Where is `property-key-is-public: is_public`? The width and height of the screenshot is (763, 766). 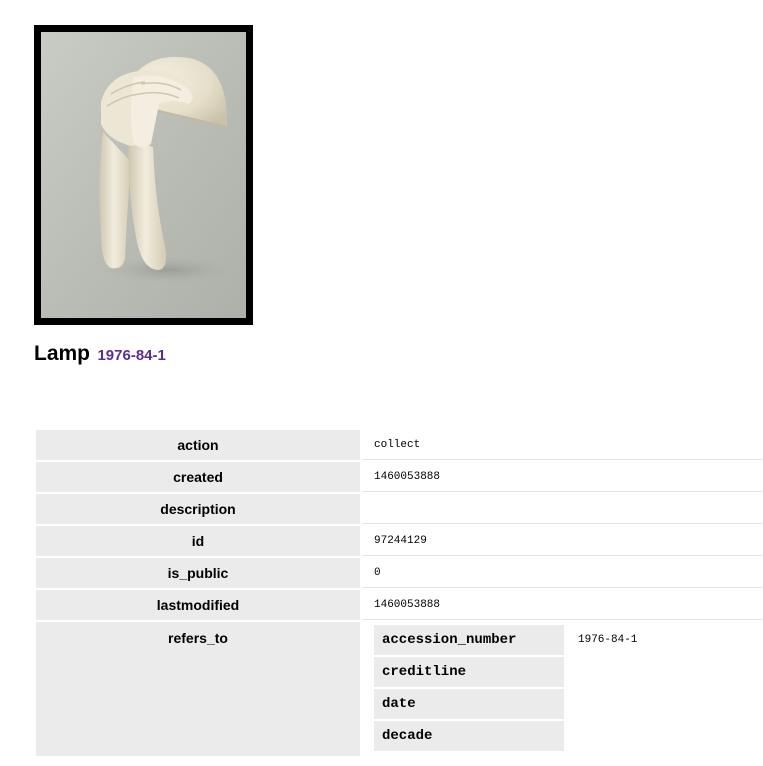 property-key-is-public: is_public is located at coordinates (198, 573).